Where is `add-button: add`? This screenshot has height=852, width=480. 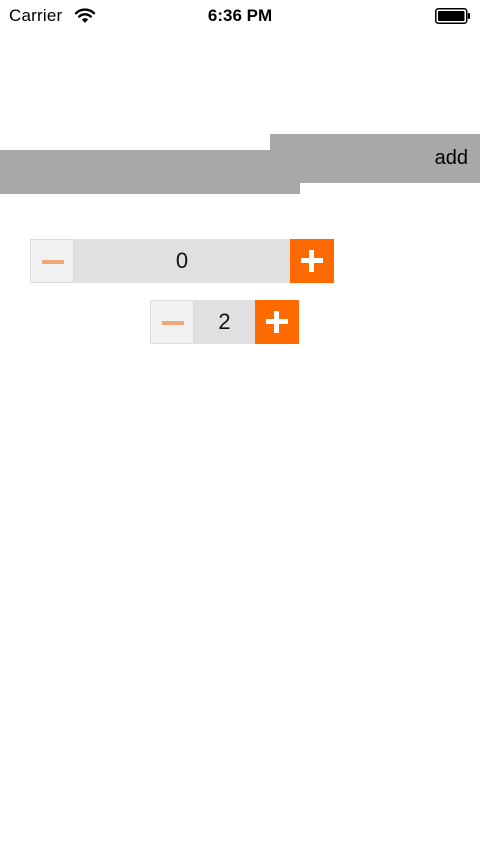
add-button: add is located at coordinates (375, 158).